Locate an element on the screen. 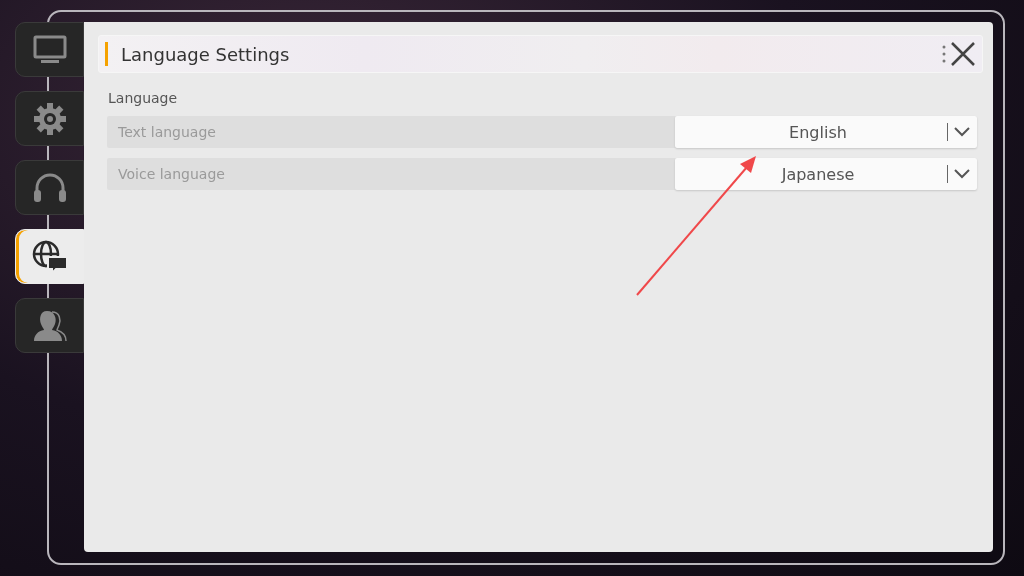 This screenshot has height=576, width=1024. panel-title: Language Settings is located at coordinates (206, 54).